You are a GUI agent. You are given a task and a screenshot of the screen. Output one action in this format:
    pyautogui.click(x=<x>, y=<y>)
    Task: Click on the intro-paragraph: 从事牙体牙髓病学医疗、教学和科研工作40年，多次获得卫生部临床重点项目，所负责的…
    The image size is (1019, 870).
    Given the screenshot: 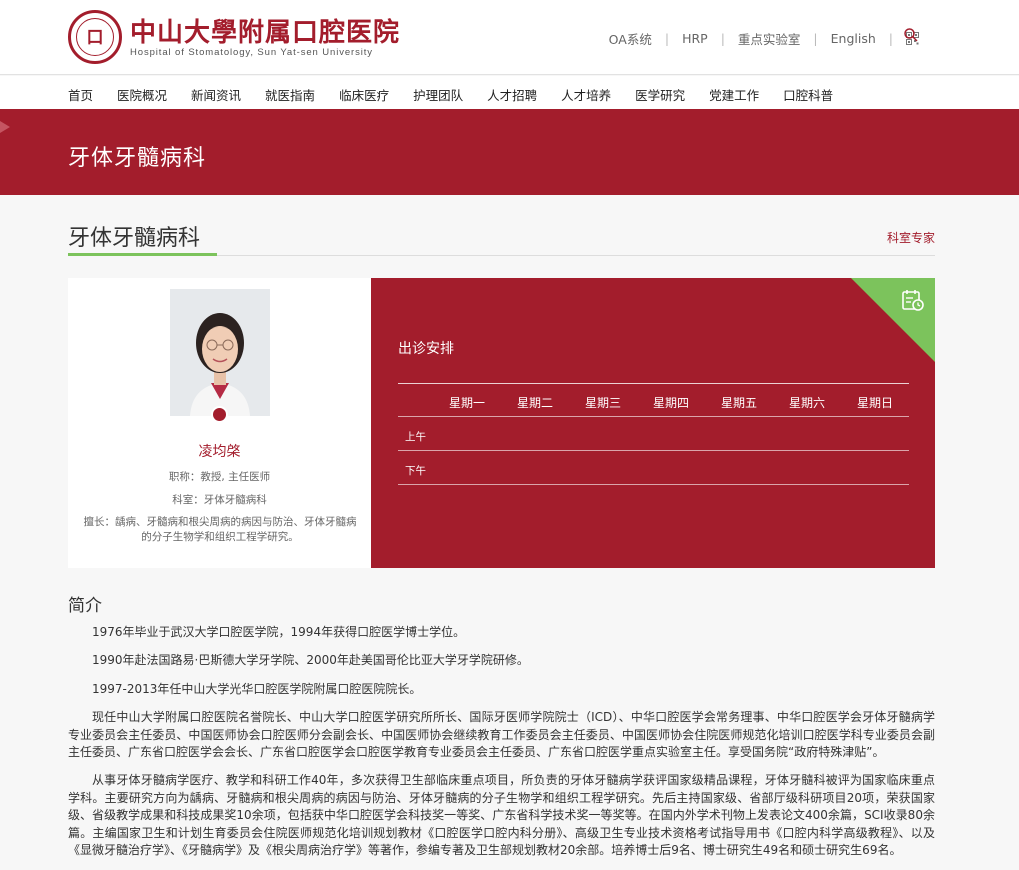 What is the action you would take?
    pyautogui.click(x=501, y=815)
    